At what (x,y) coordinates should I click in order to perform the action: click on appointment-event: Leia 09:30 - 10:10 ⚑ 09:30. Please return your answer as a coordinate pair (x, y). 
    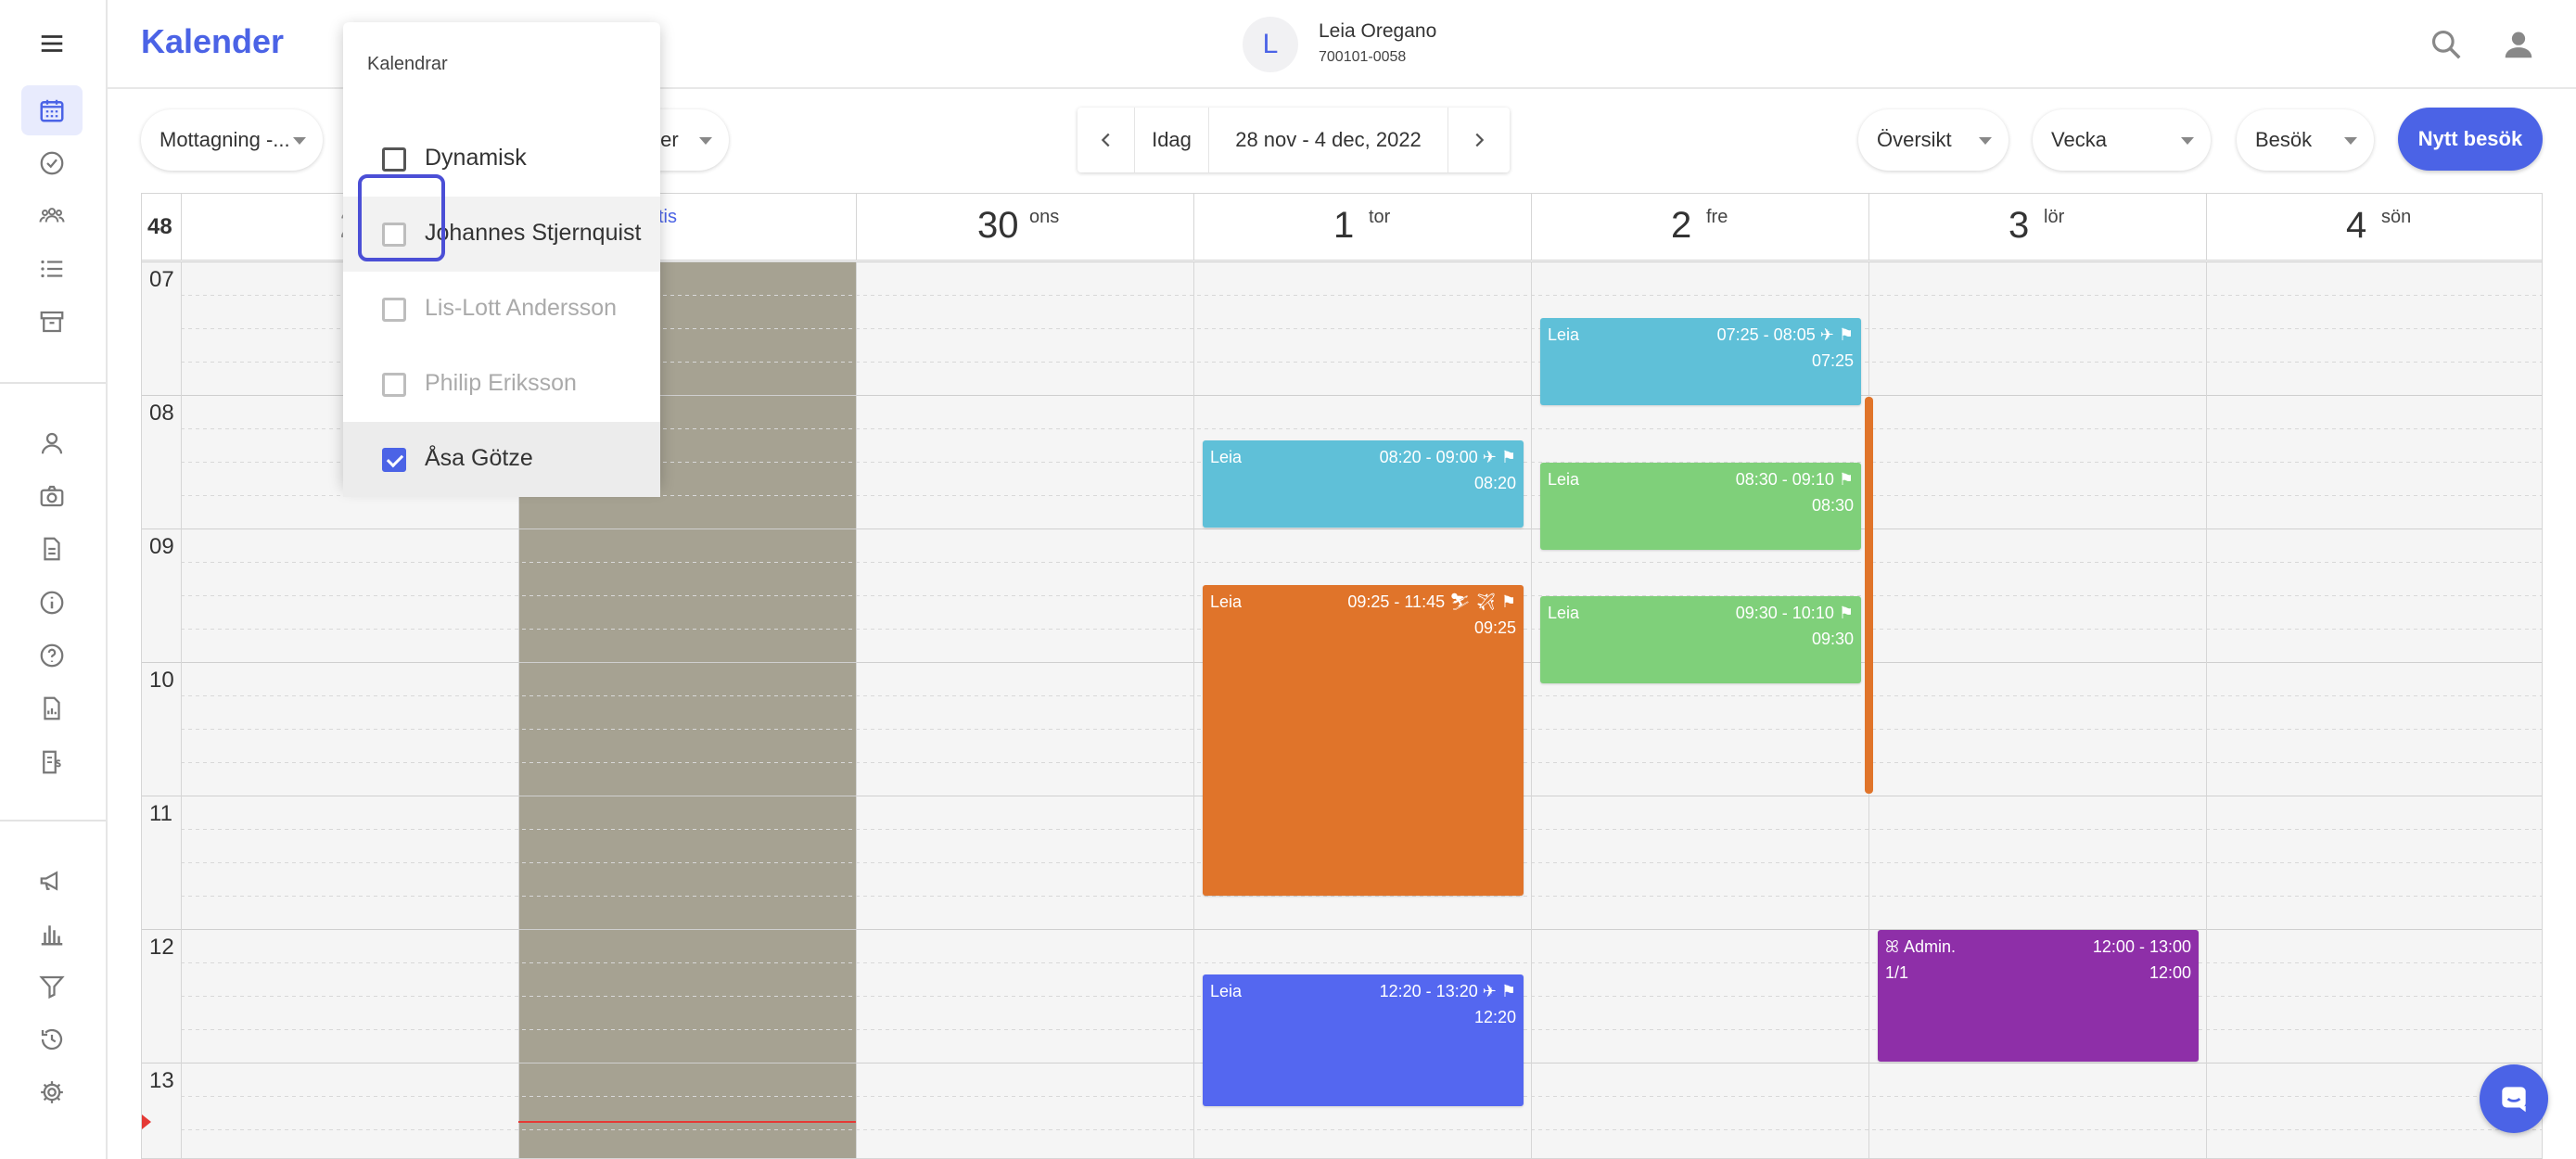
    Looking at the image, I should click on (1700, 639).